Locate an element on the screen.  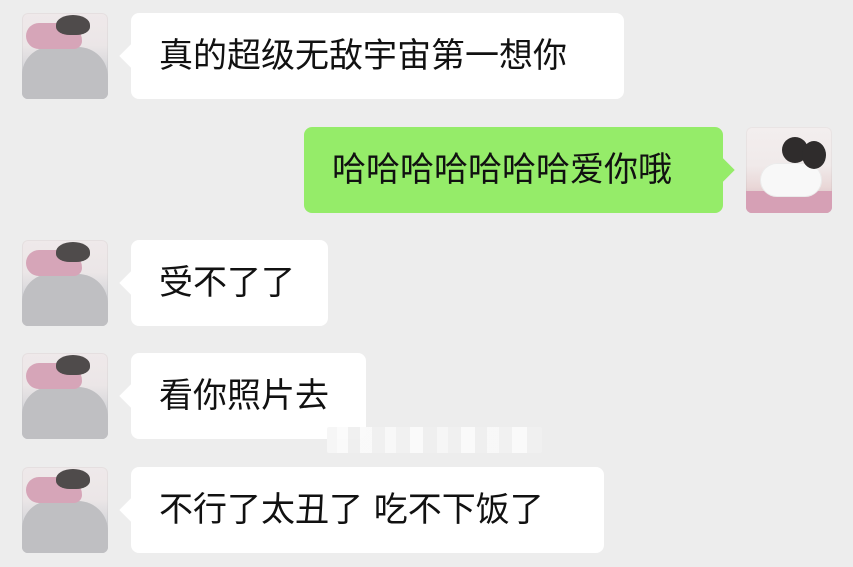
message-bubble-3: 受不了了 is located at coordinates (223, 283).